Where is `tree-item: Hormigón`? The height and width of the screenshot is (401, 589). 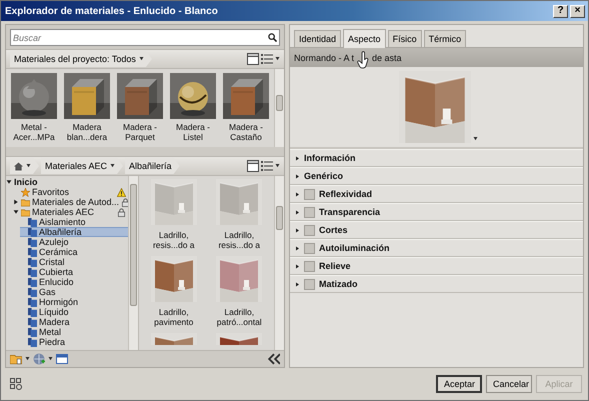
tree-item: Hormigón is located at coordinates (74, 302).